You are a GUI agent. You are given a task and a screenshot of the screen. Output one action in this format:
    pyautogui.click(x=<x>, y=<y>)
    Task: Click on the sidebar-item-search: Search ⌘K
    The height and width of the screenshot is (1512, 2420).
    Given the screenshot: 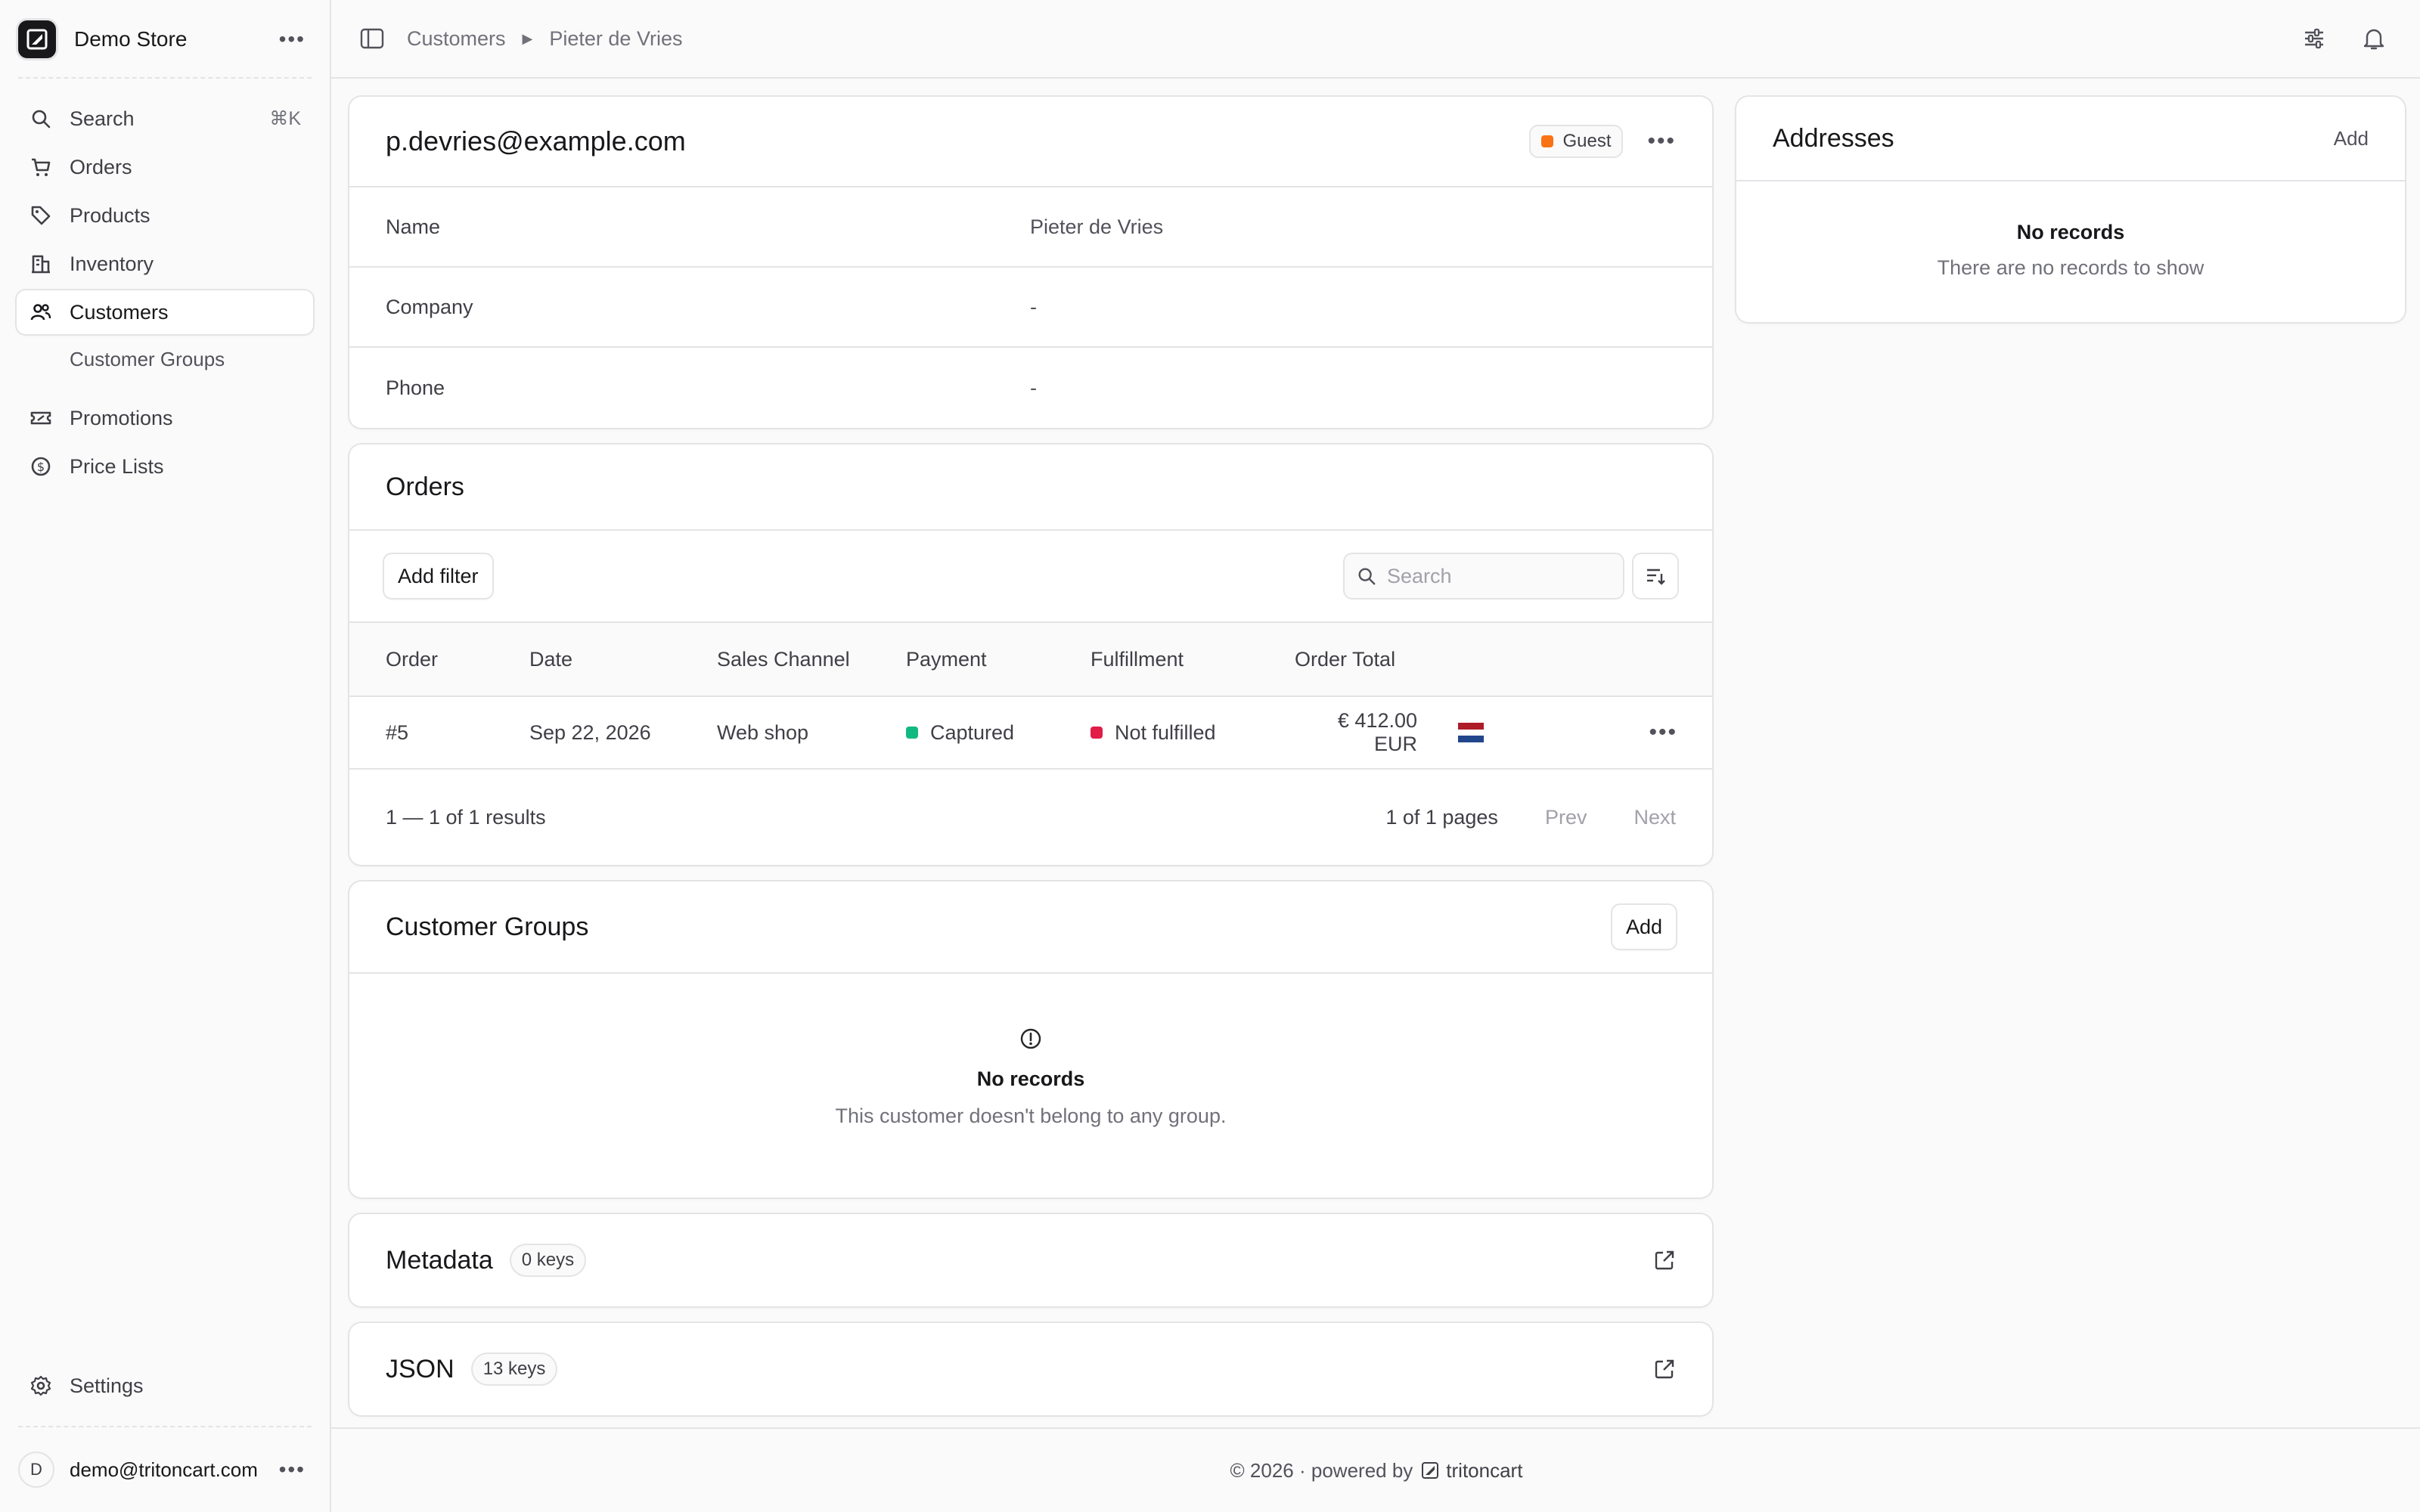 What is the action you would take?
    pyautogui.click(x=165, y=119)
    